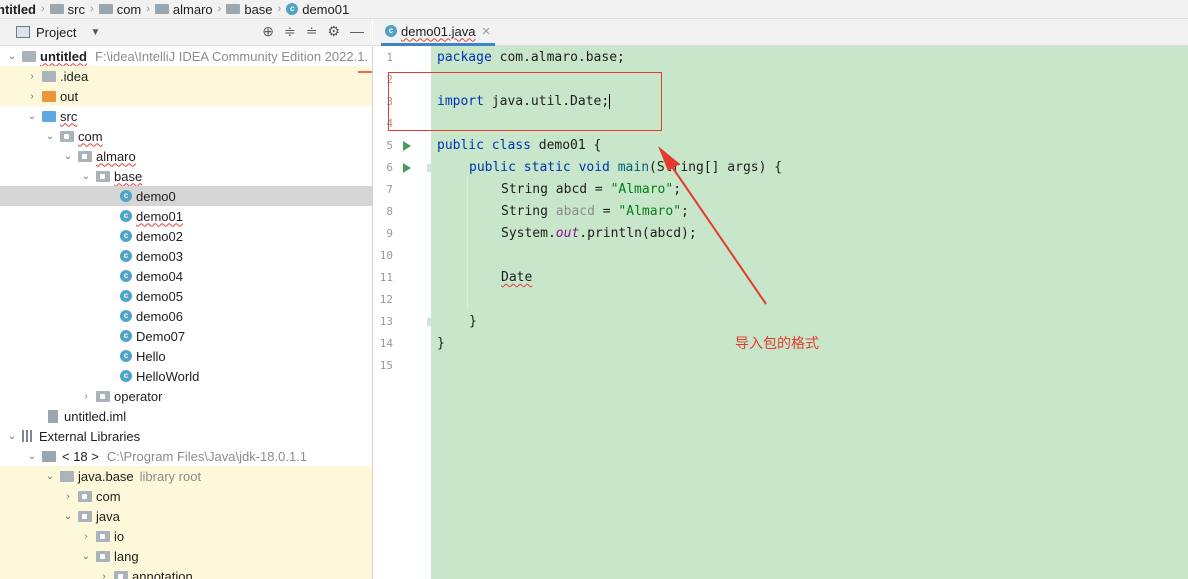 The width and height of the screenshot is (1188, 579). What do you see at coordinates (49, 116) in the screenshot?
I see `source-folder-icon` at bounding box center [49, 116].